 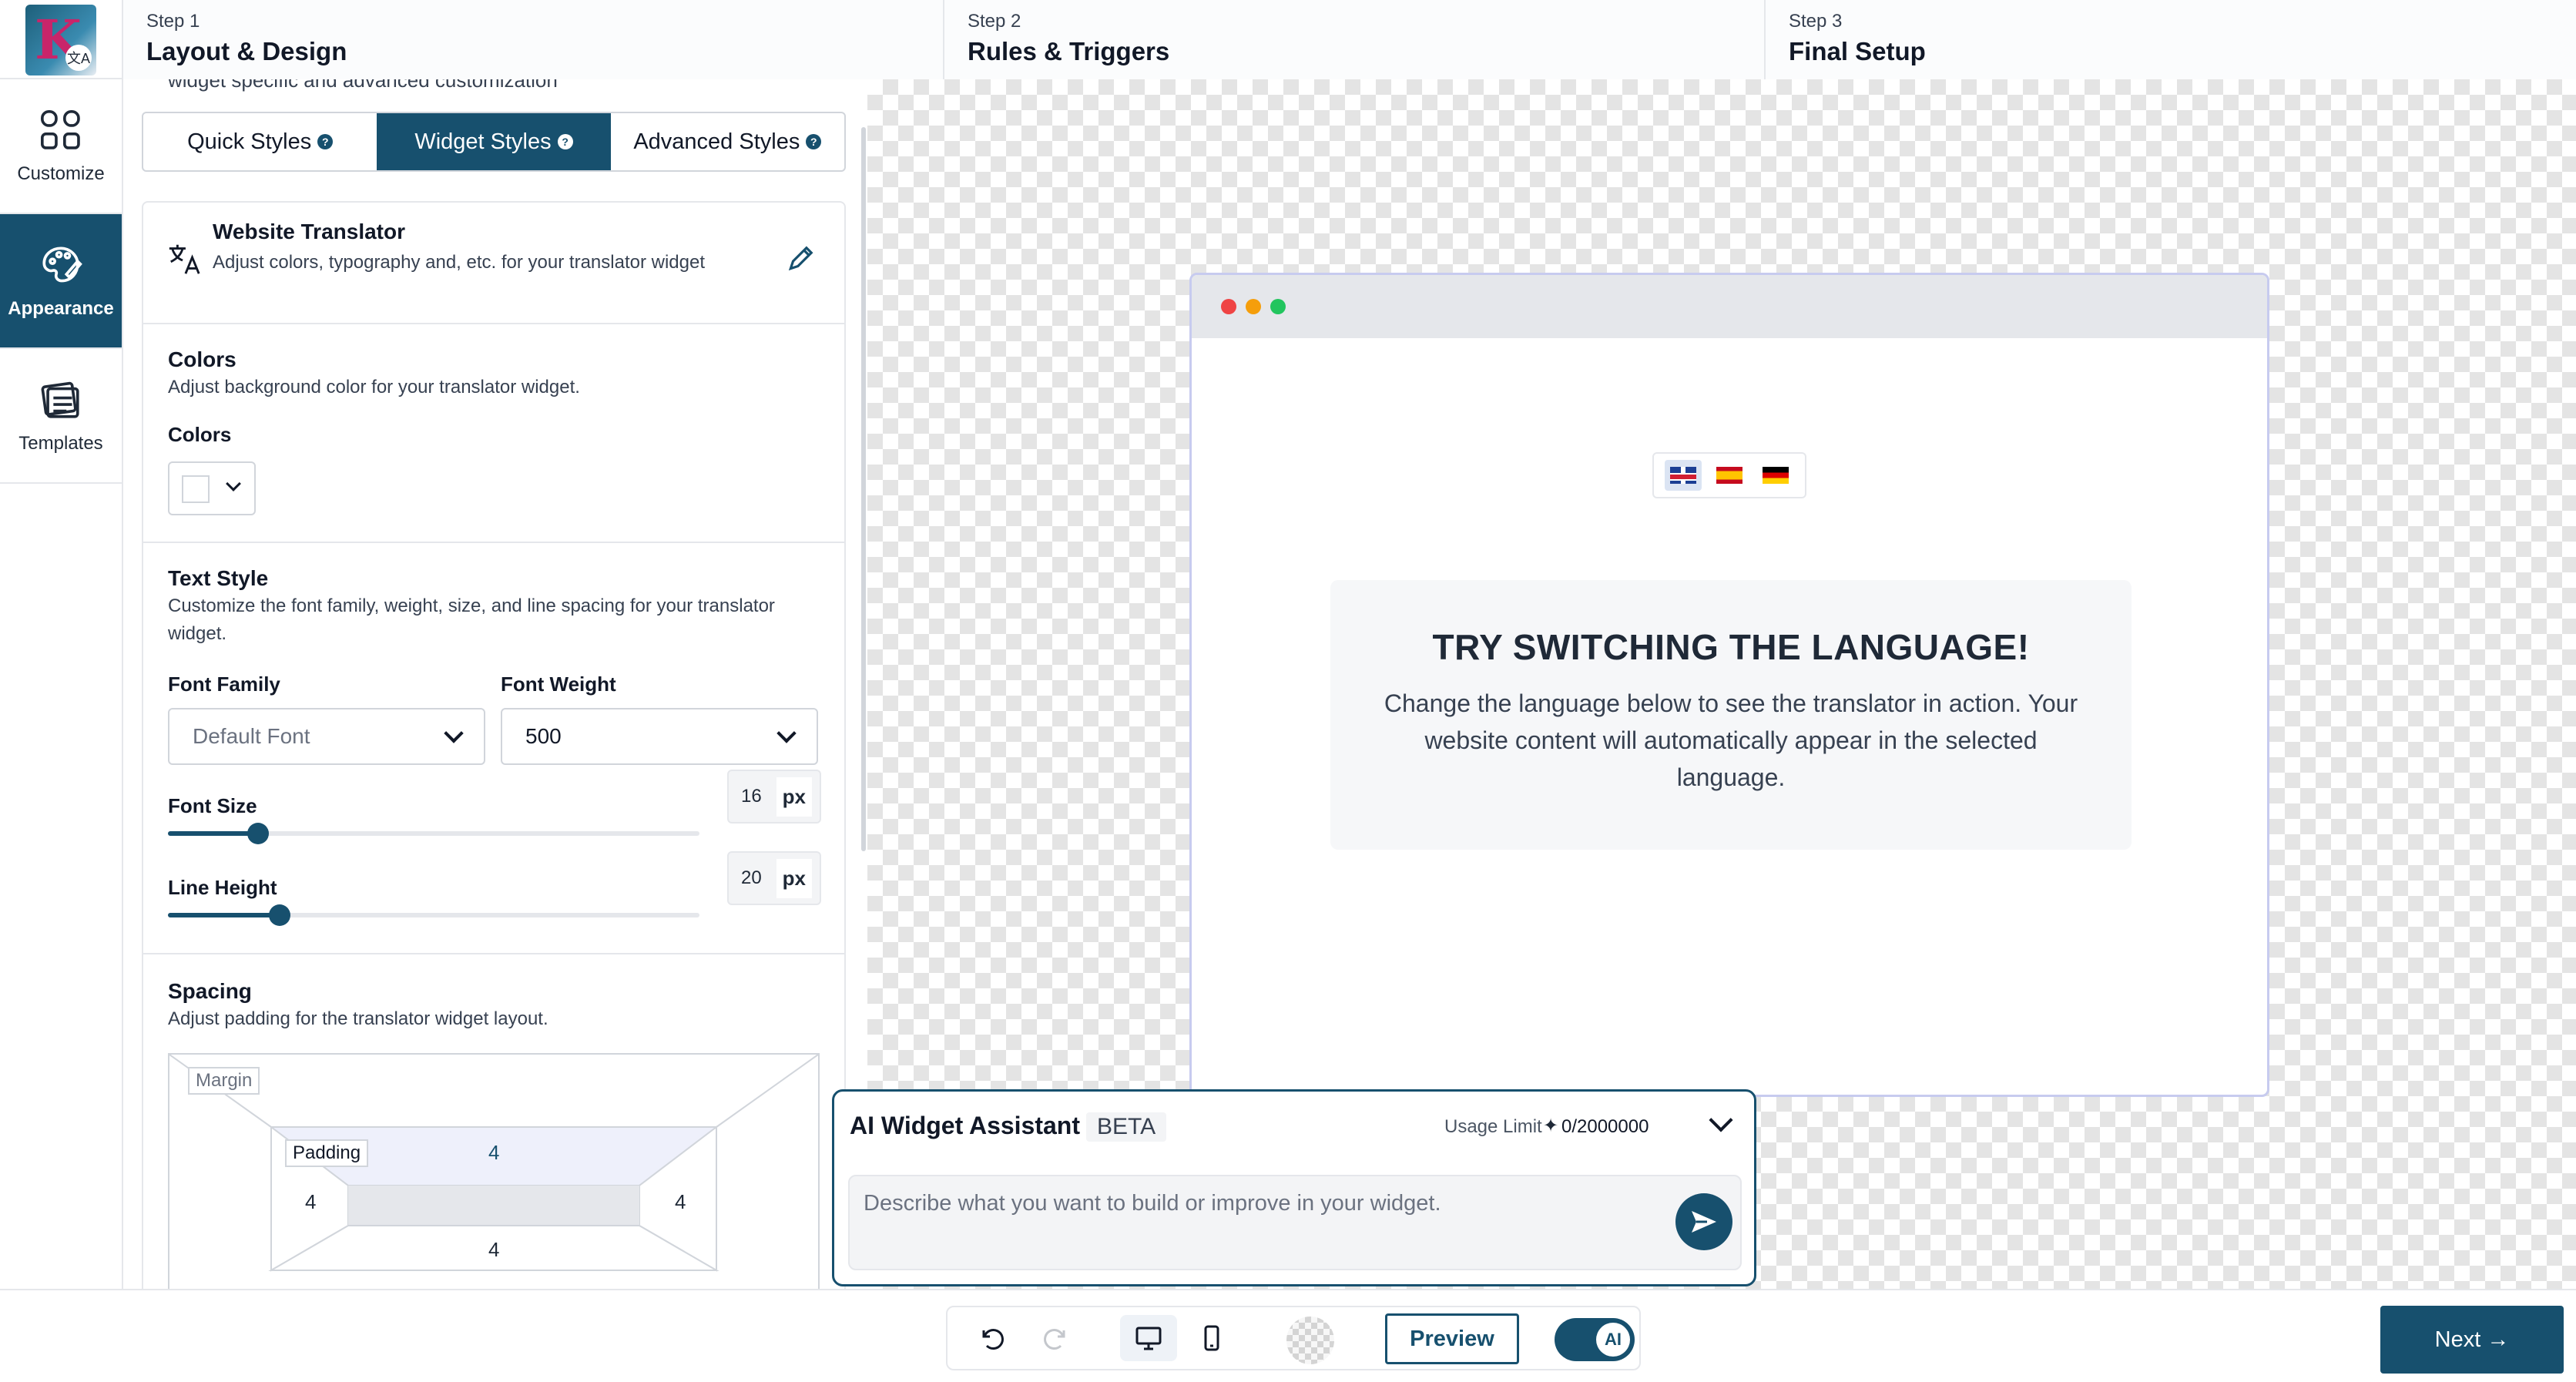 I want to click on font-weight-value: 500, so click(x=543, y=736).